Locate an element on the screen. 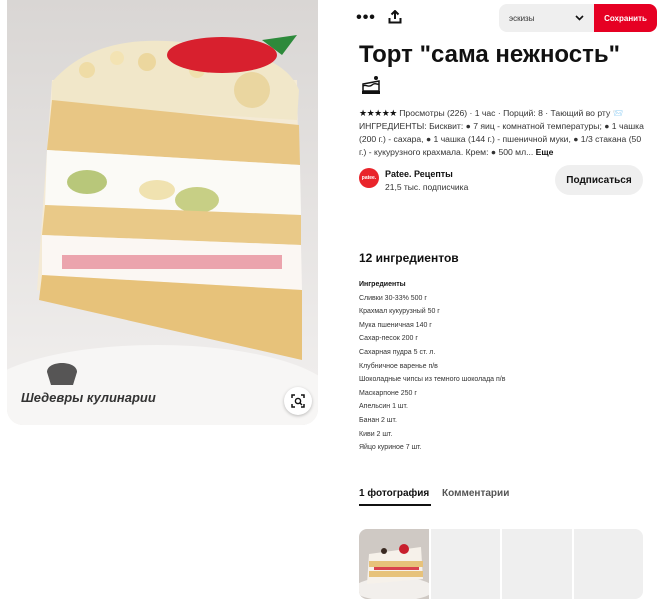 The image size is (665, 602). share-icon is located at coordinates (395, 17).